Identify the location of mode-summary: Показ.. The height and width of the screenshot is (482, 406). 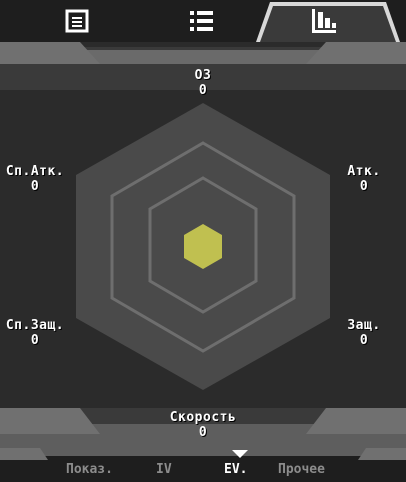
(89, 469).